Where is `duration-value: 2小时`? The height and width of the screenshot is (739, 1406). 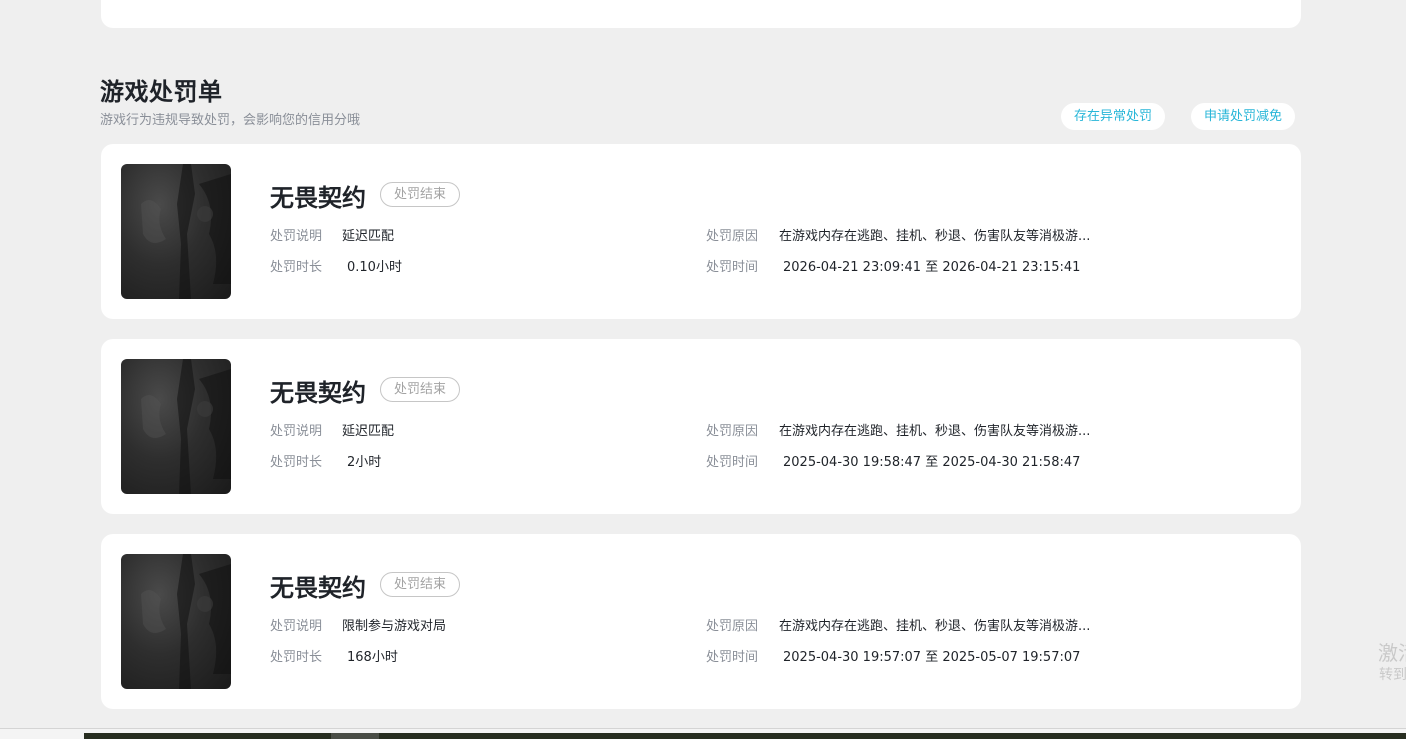
duration-value: 2小时 is located at coordinates (364, 462).